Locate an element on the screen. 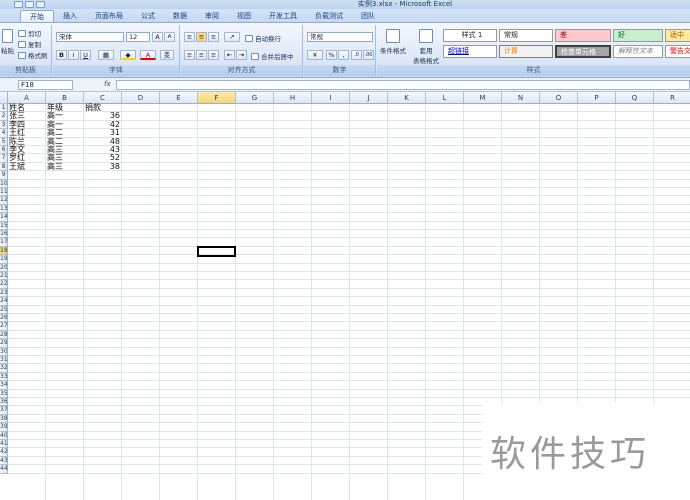  row-header-22: 22 is located at coordinates (4, 284).